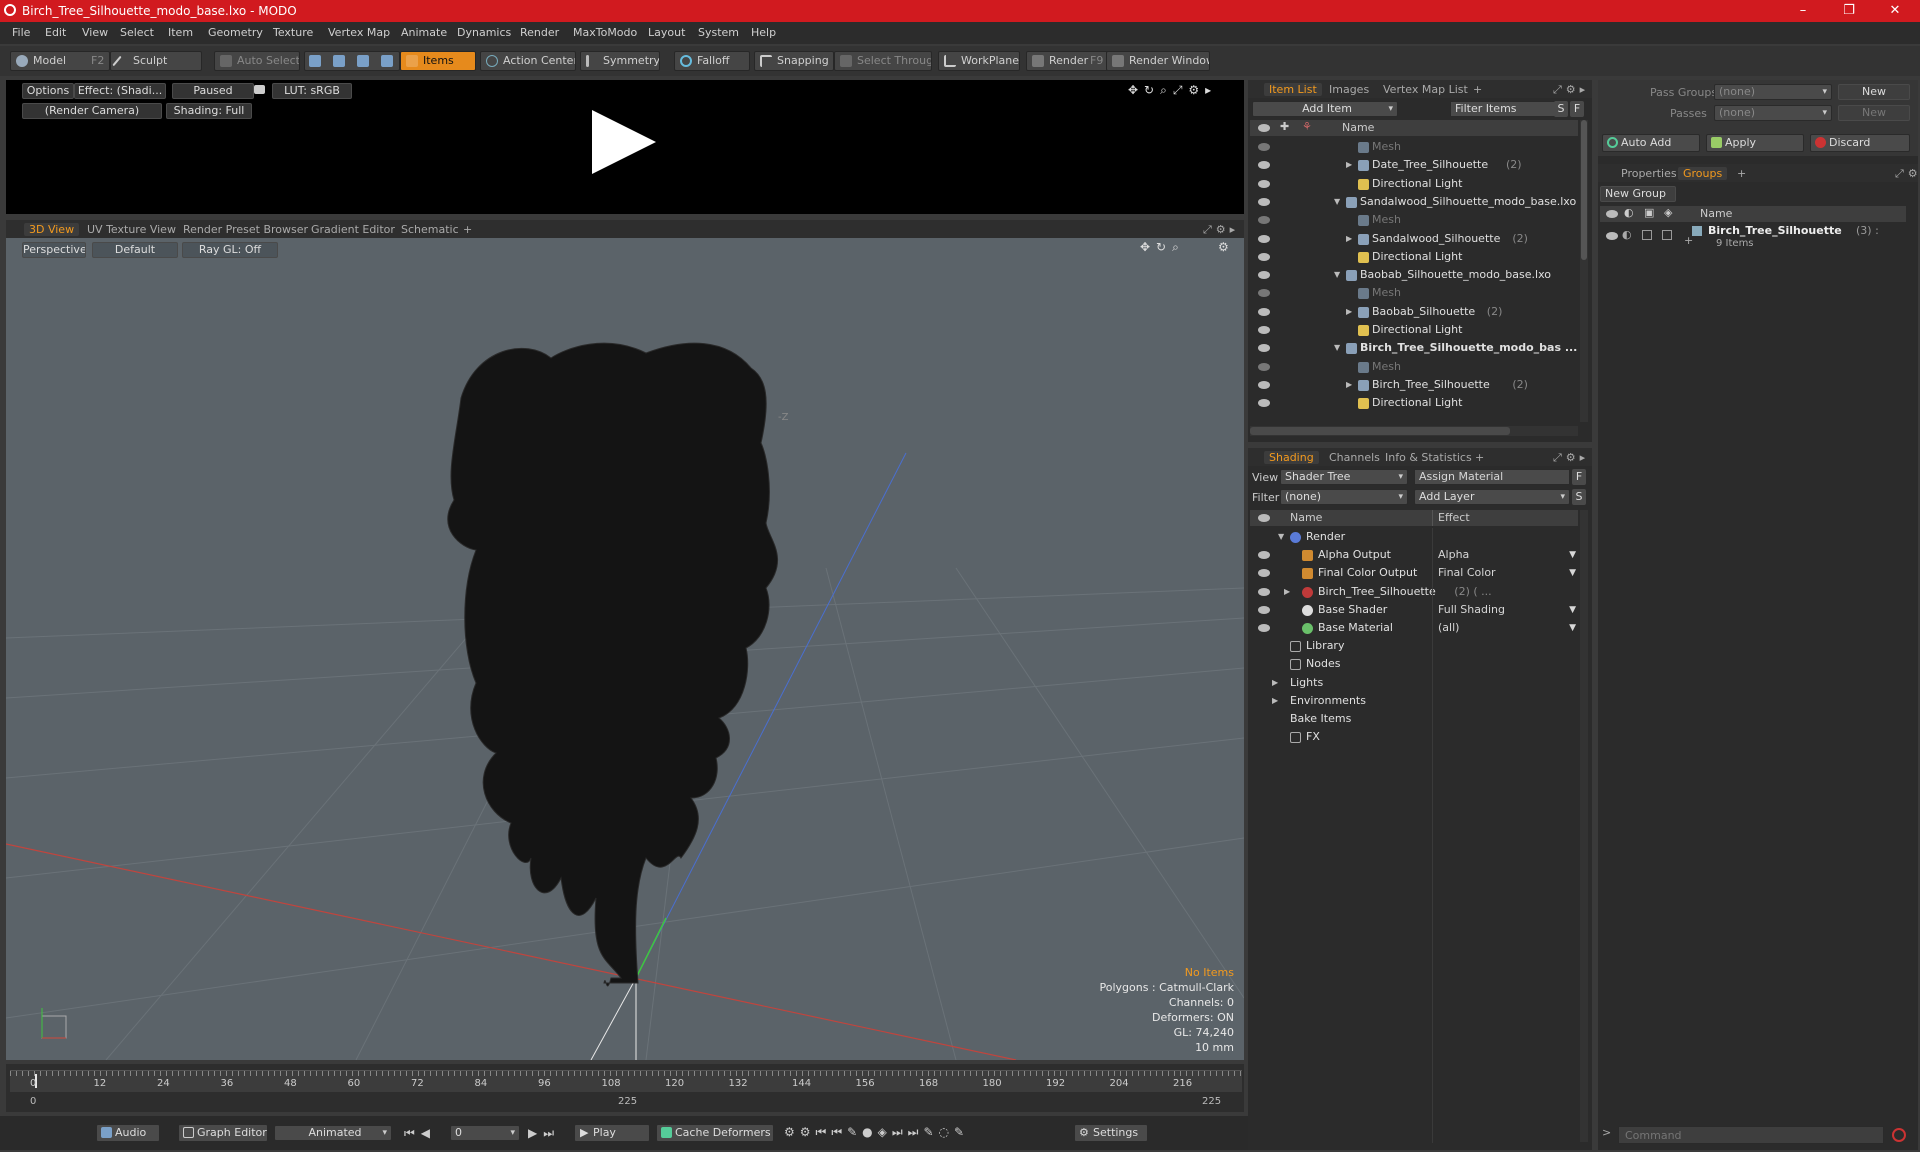 The height and width of the screenshot is (1152, 1920). Describe the element at coordinates (1414, 165) in the screenshot. I see `item-row: ▶ Date_Tree_Silhouette (2)` at that location.